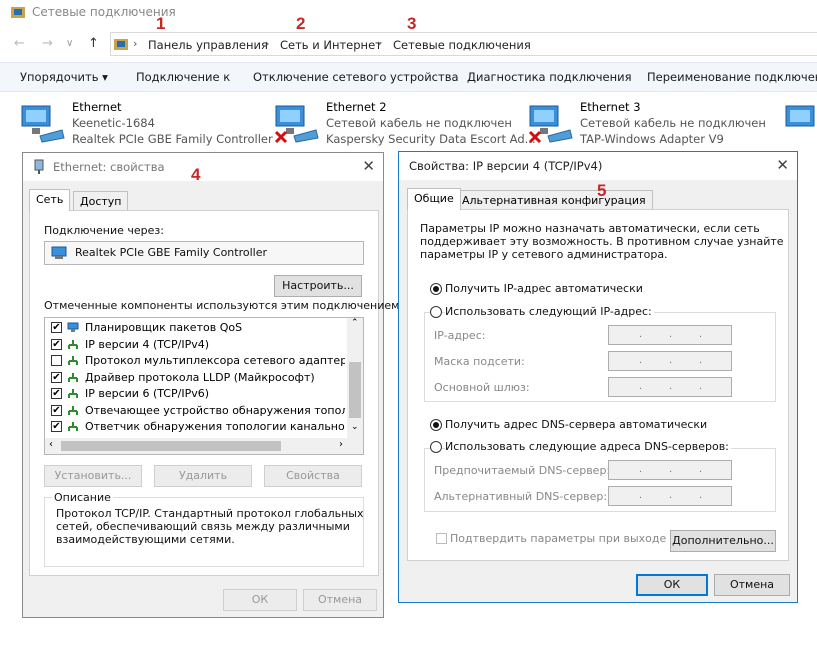 This screenshot has height=671, width=817. What do you see at coordinates (145, 539) in the screenshot?
I see `description-line-3: взаимодействующими сетями.` at bounding box center [145, 539].